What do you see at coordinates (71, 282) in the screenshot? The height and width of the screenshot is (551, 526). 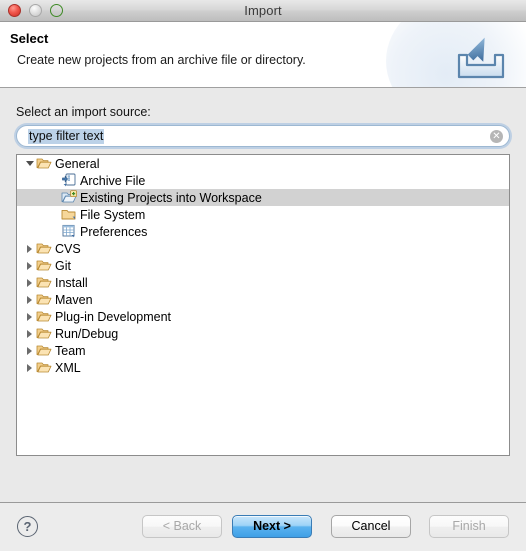 I see `tree-row-label: Install` at bounding box center [71, 282].